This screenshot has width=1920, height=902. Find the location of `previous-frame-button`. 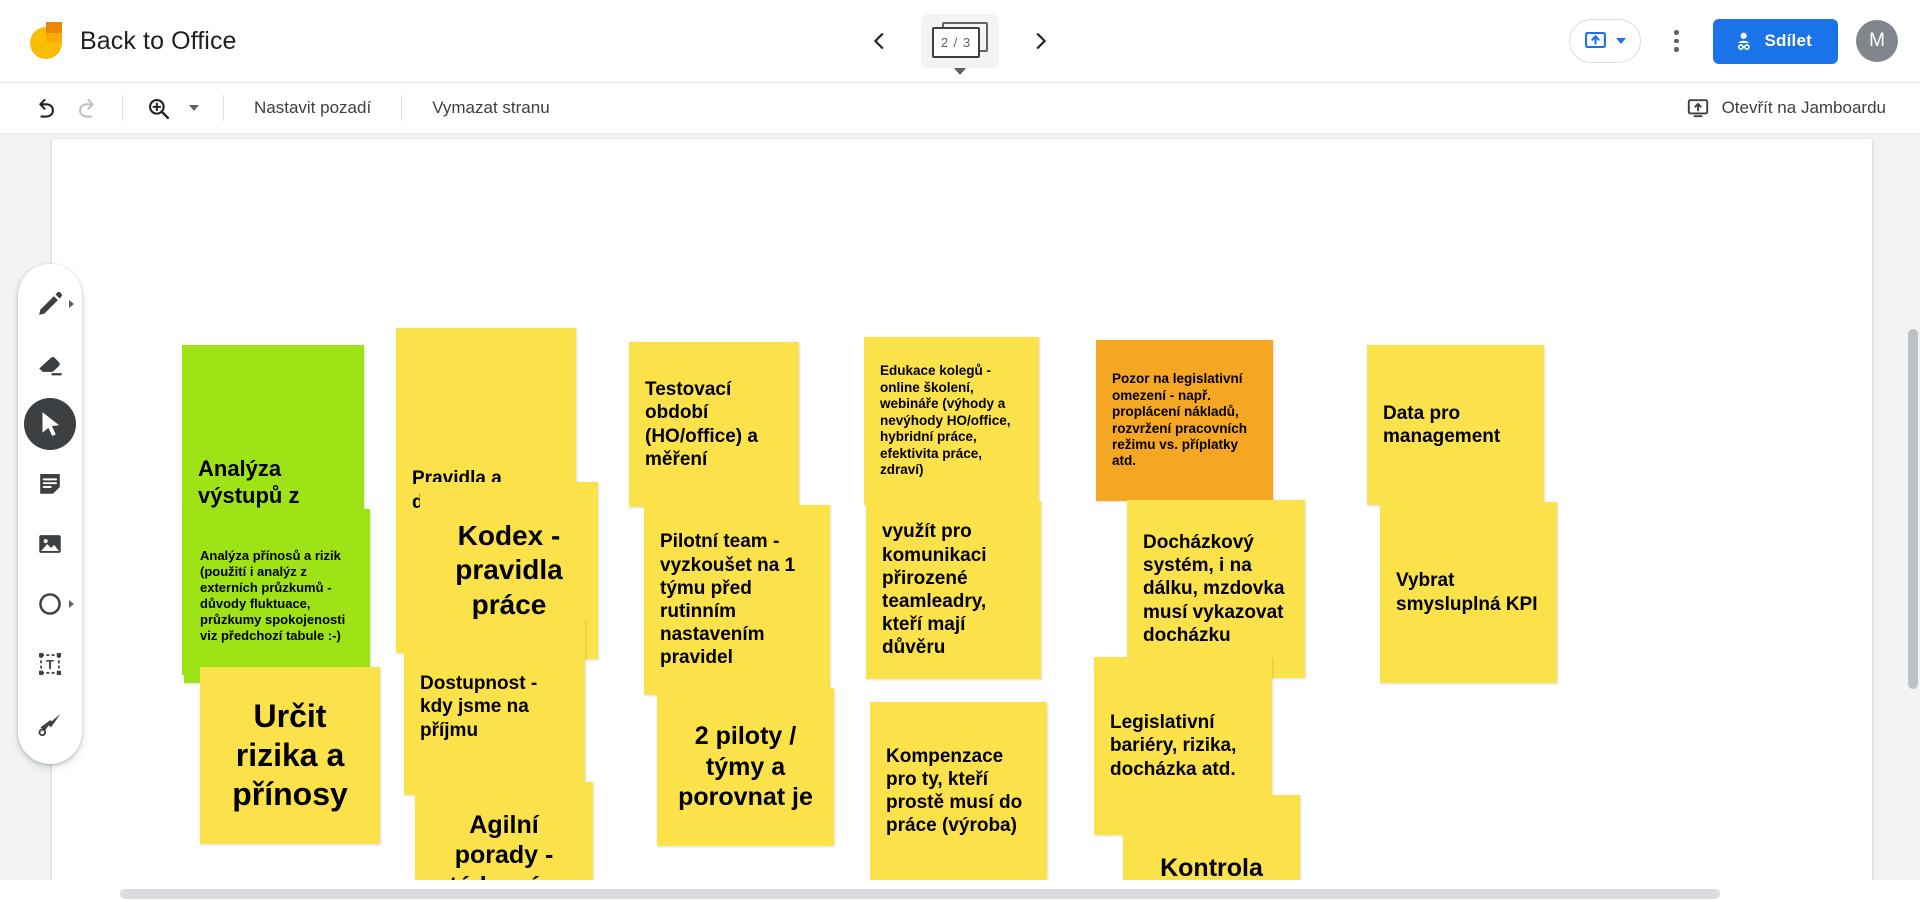

previous-frame-button is located at coordinates (879, 41).